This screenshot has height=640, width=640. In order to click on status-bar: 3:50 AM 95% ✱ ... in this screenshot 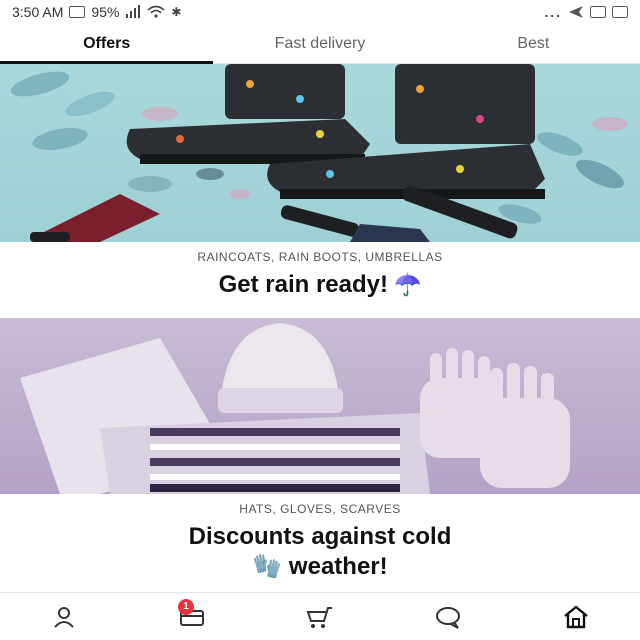, I will do `click(320, 12)`.